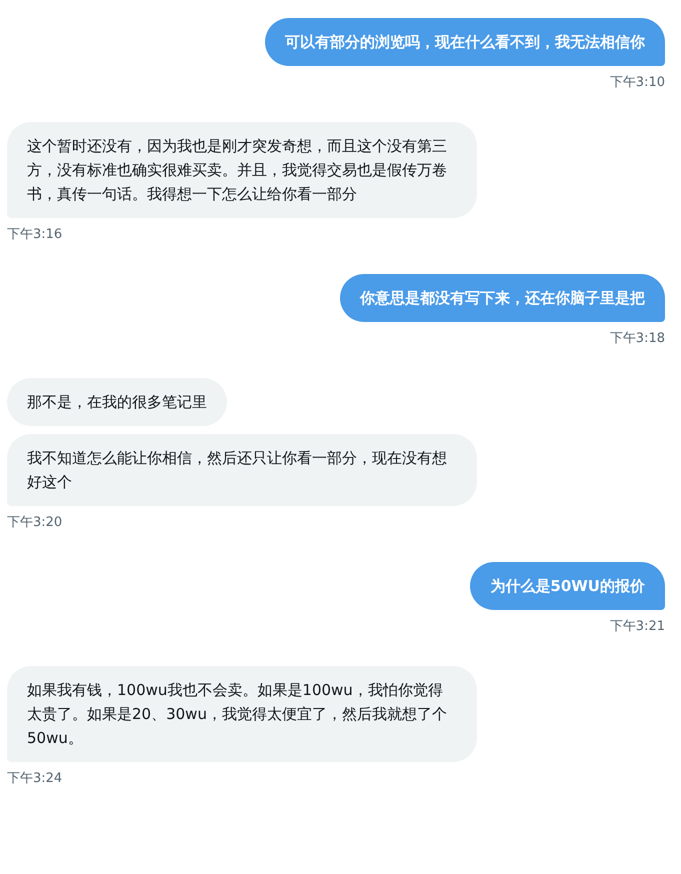 This screenshot has height=874, width=681. I want to click on received-message: 那不是，在我的很多笔记里, so click(117, 402).